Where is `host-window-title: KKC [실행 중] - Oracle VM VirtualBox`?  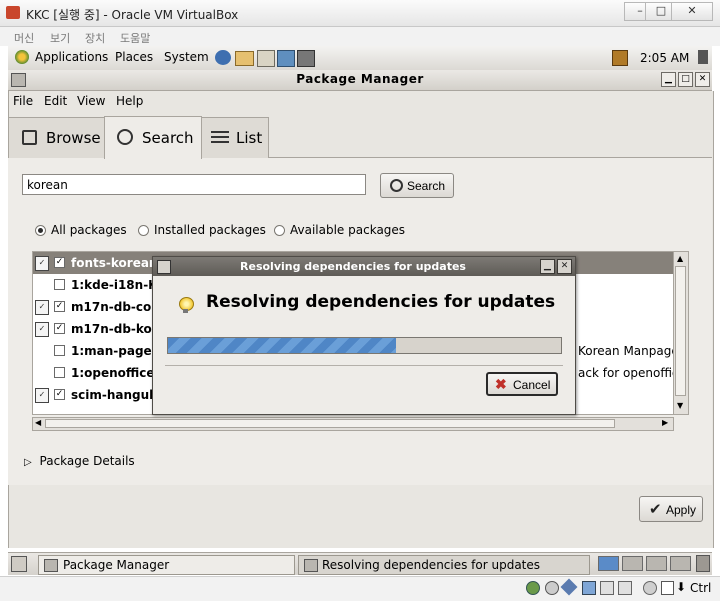 host-window-title: KKC [실행 중] - Oracle VM VirtualBox is located at coordinates (132, 15).